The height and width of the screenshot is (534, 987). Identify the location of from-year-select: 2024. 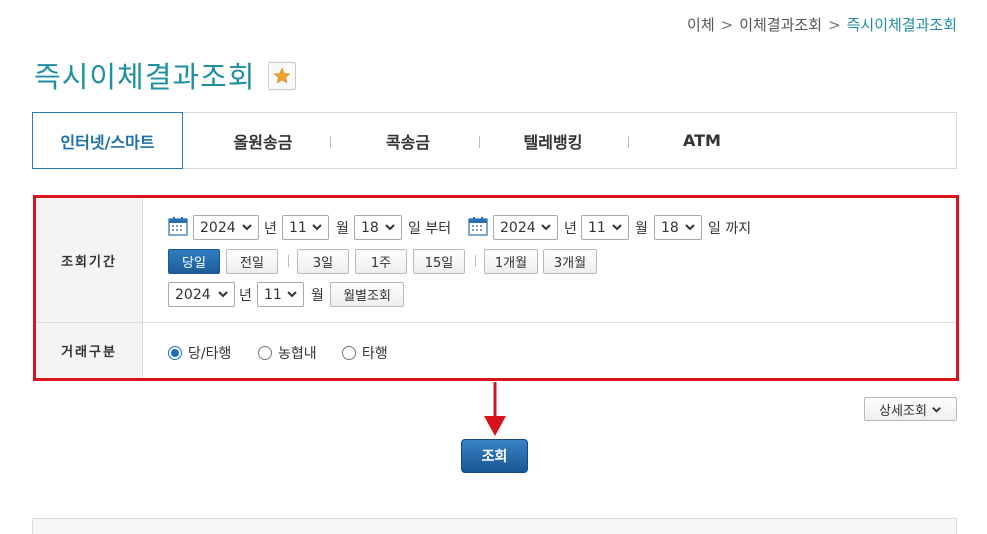
(226, 227).